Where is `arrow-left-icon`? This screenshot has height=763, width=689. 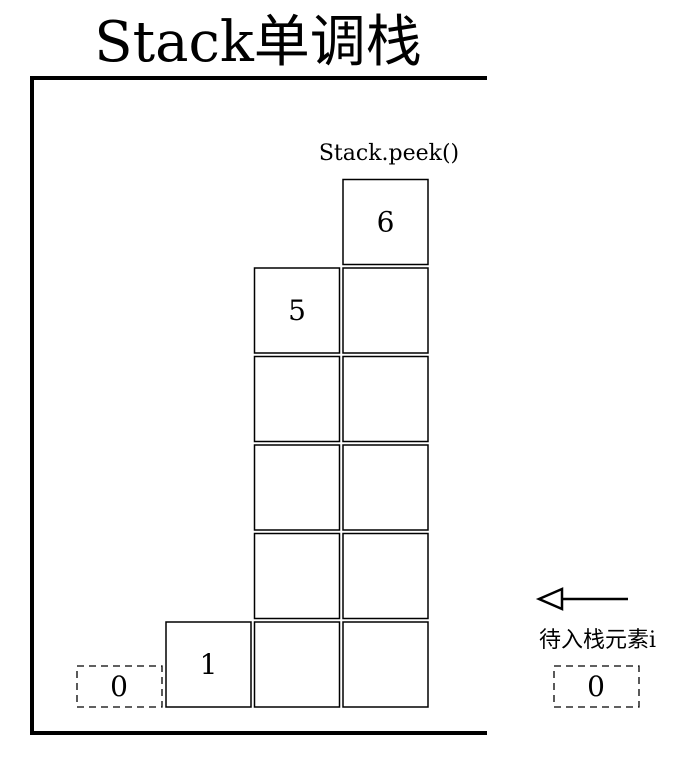
arrow-left-icon is located at coordinates (581, 599).